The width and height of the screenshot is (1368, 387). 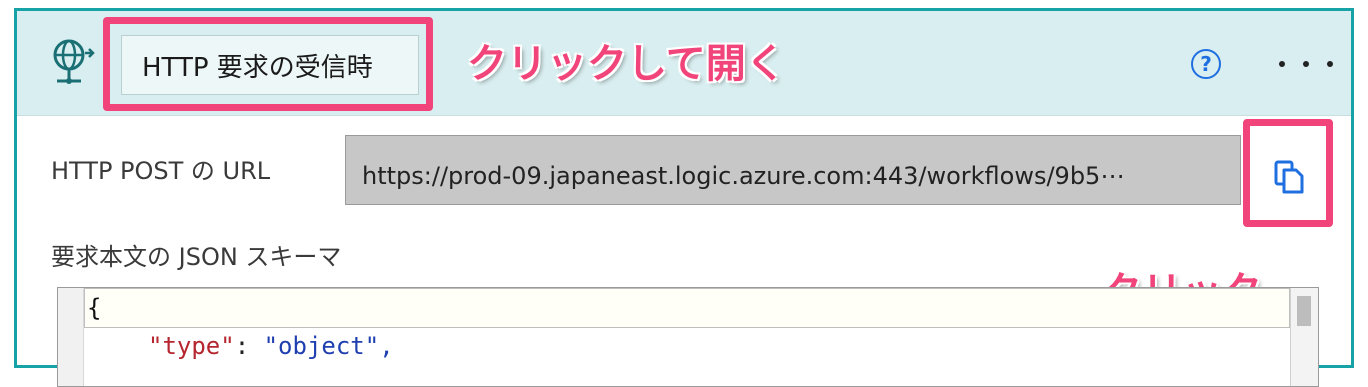 I want to click on editor-scrollbar, so click(x=1304, y=337).